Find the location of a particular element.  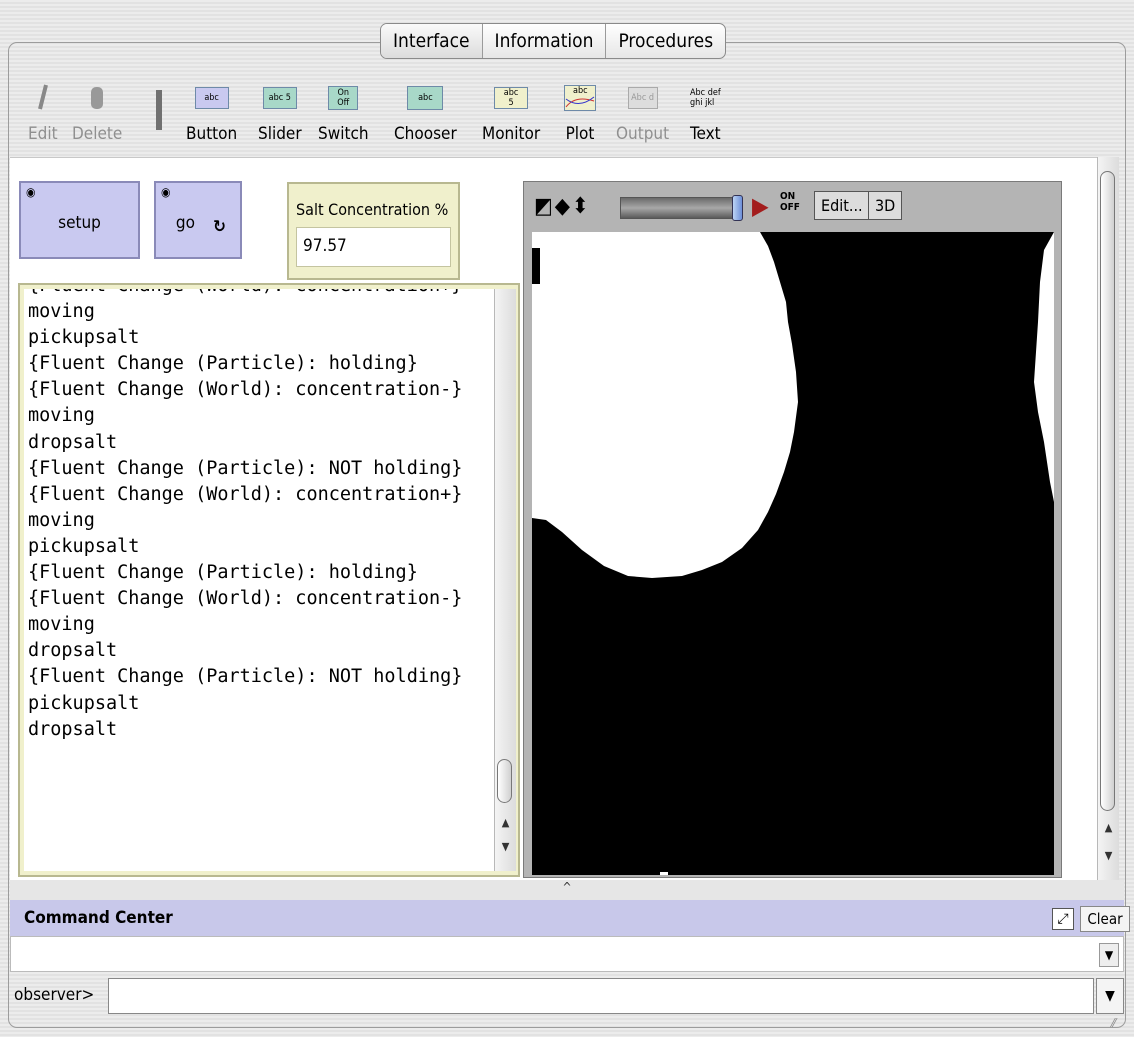

button-label: Button is located at coordinates (212, 134).